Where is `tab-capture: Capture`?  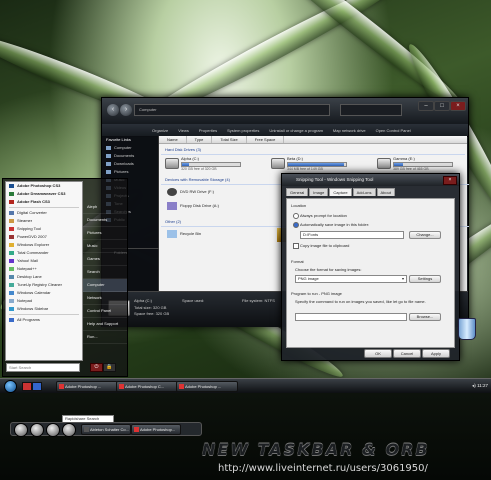 tab-capture: Capture is located at coordinates (340, 192).